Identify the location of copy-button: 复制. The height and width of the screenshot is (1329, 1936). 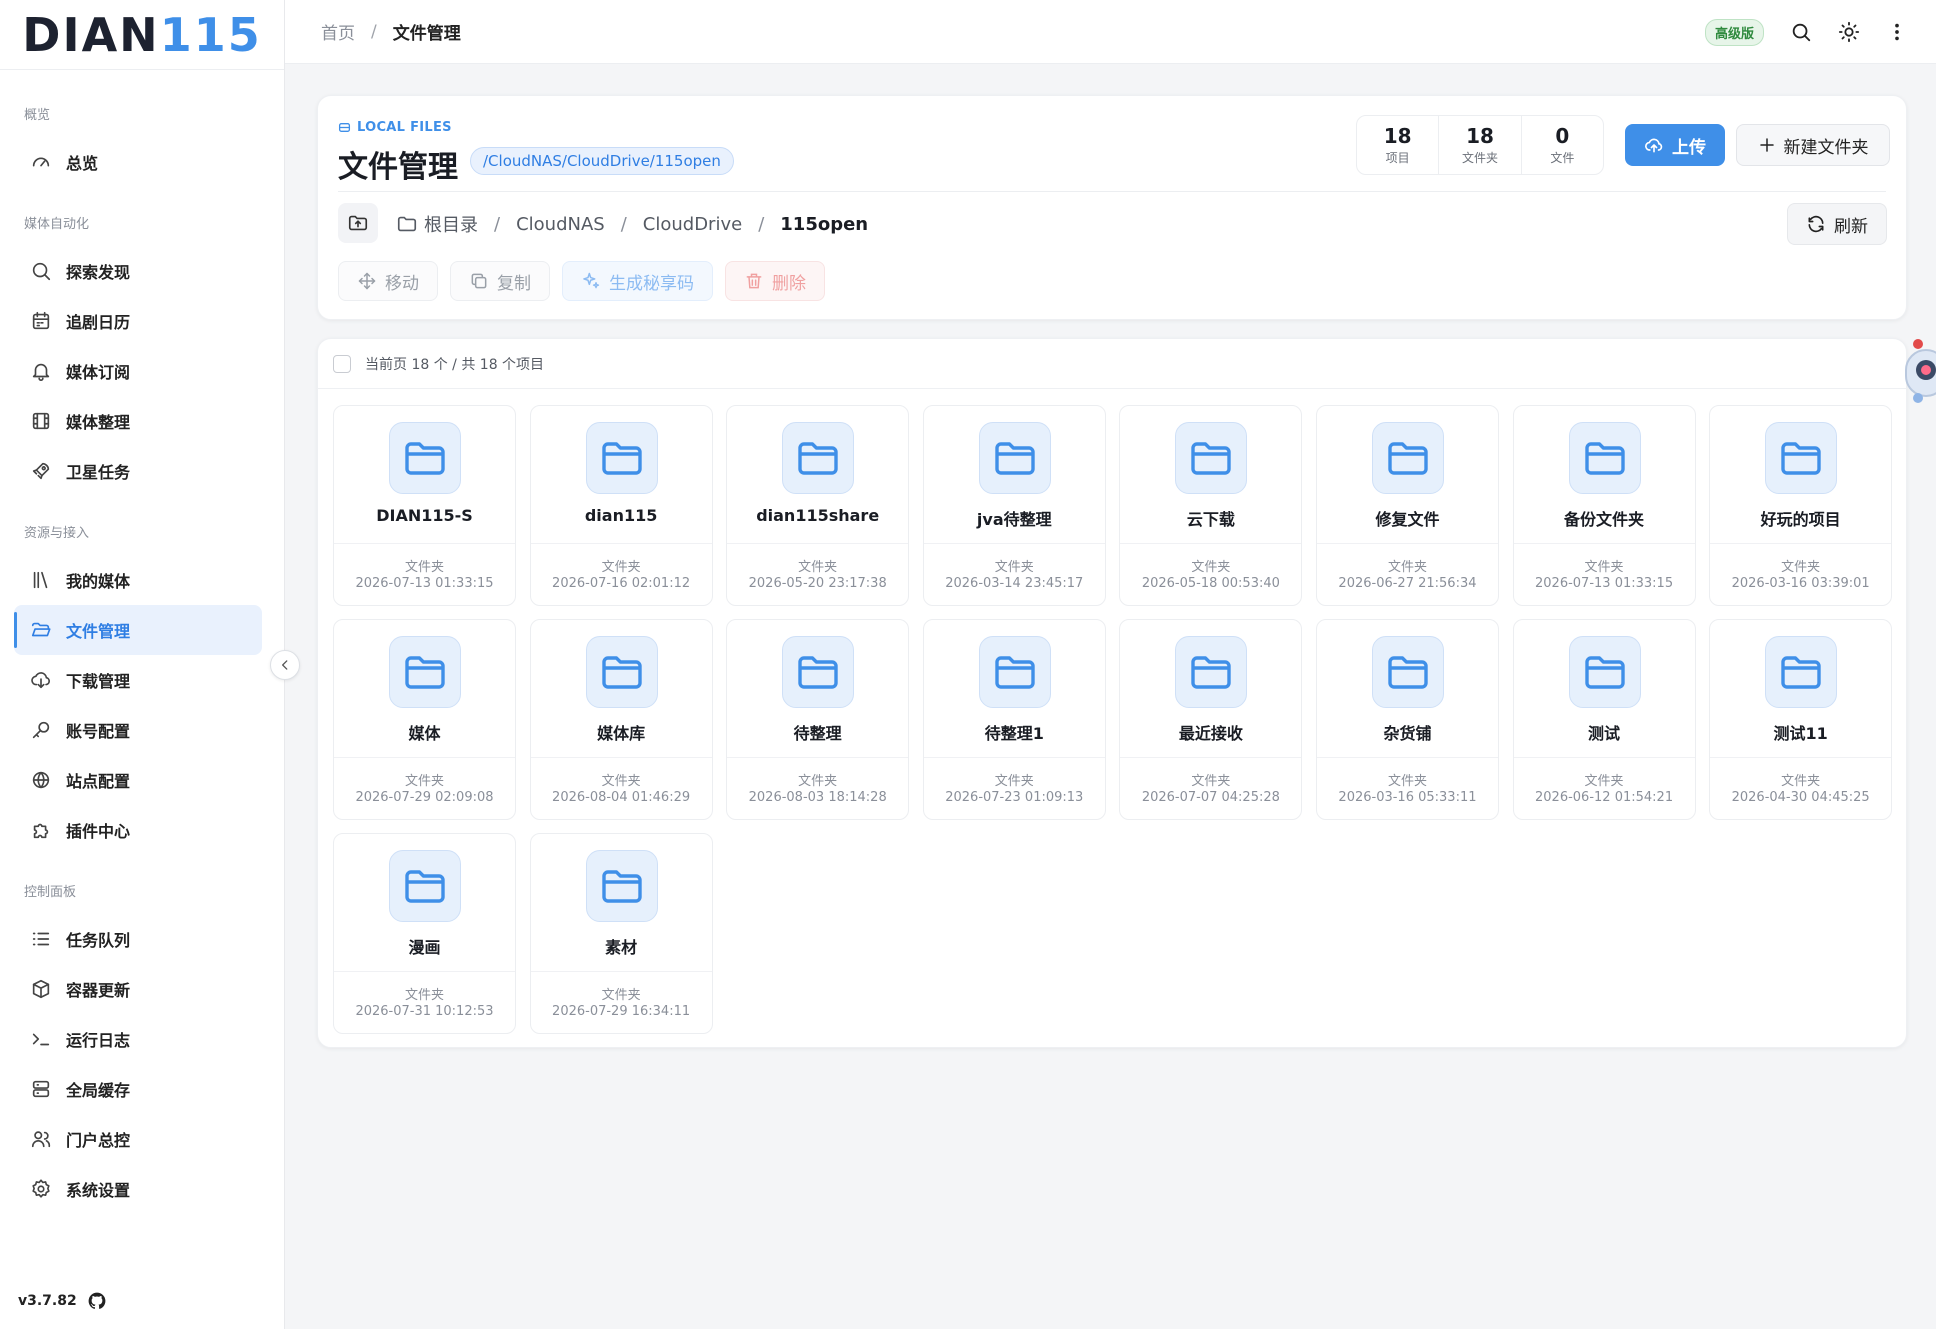
(500, 281).